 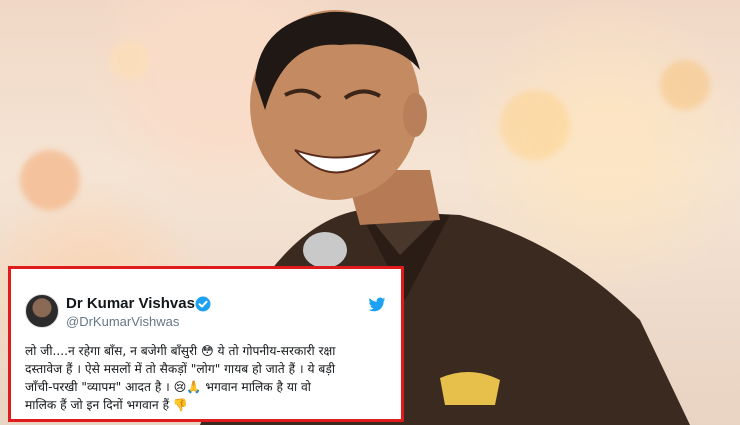 I want to click on author-handle: @DrKumarVishwas, so click(x=122, y=321).